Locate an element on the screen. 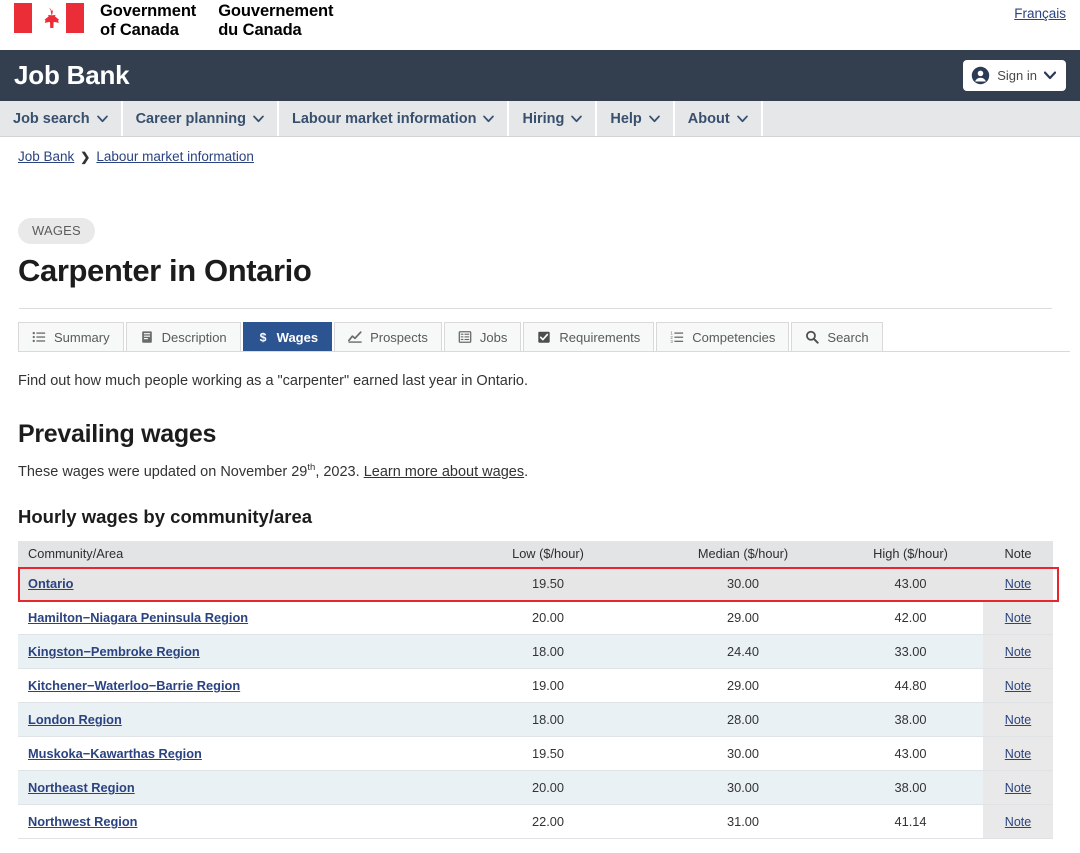 The width and height of the screenshot is (1080, 853). cell-community-area: Kitchener−Waterloo−Barrie Region is located at coordinates (233, 686).